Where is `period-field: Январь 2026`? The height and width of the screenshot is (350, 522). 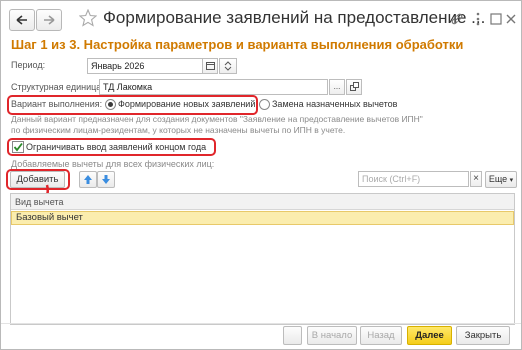 period-field: Январь 2026 is located at coordinates (145, 66).